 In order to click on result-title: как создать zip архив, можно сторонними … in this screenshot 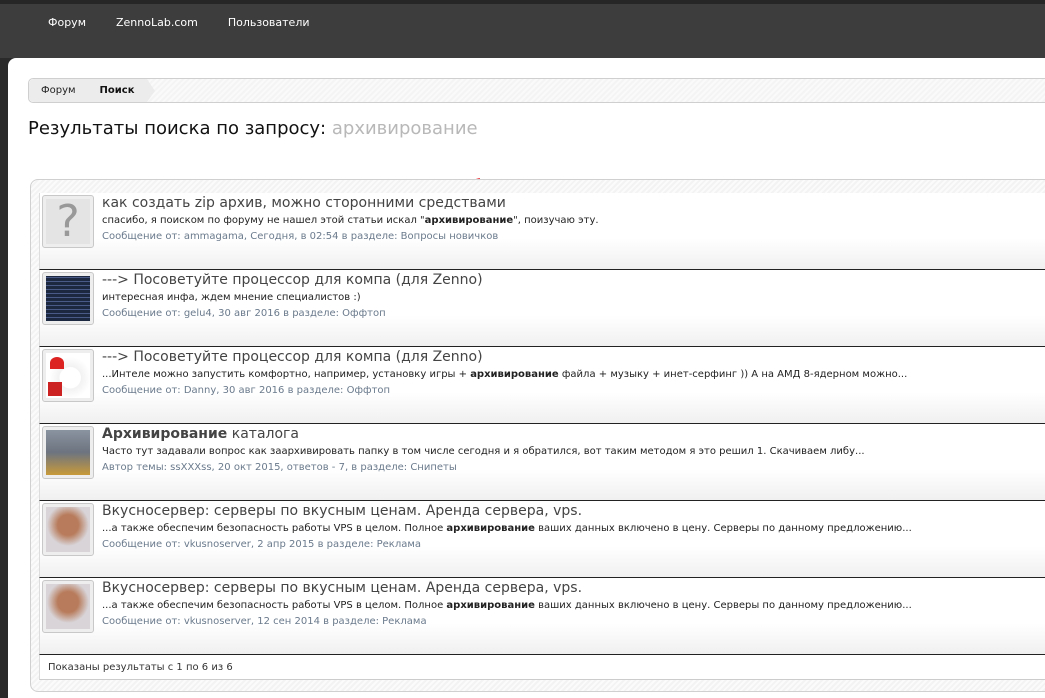, I will do `click(350, 203)`.